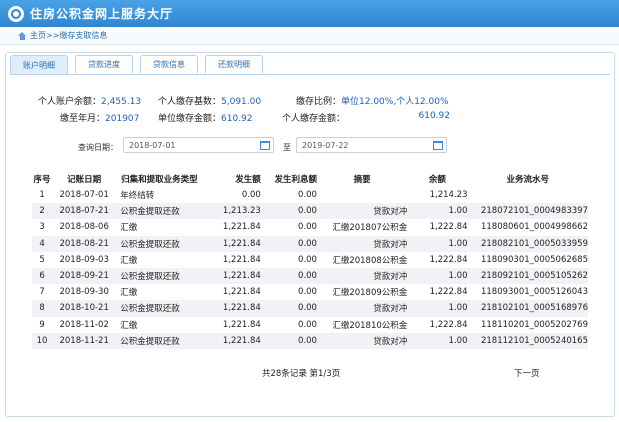 This screenshot has height=422, width=619. Describe the element at coordinates (309, 13) in the screenshot. I see `app-header: 住房公积金网上服务大厅` at that location.